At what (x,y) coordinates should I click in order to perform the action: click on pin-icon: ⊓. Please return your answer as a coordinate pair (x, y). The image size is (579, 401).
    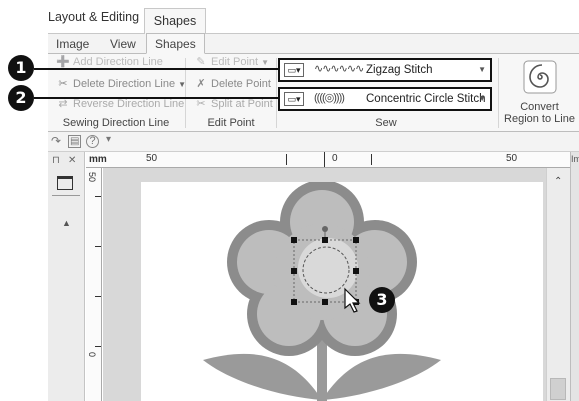
    Looking at the image, I should click on (56, 160).